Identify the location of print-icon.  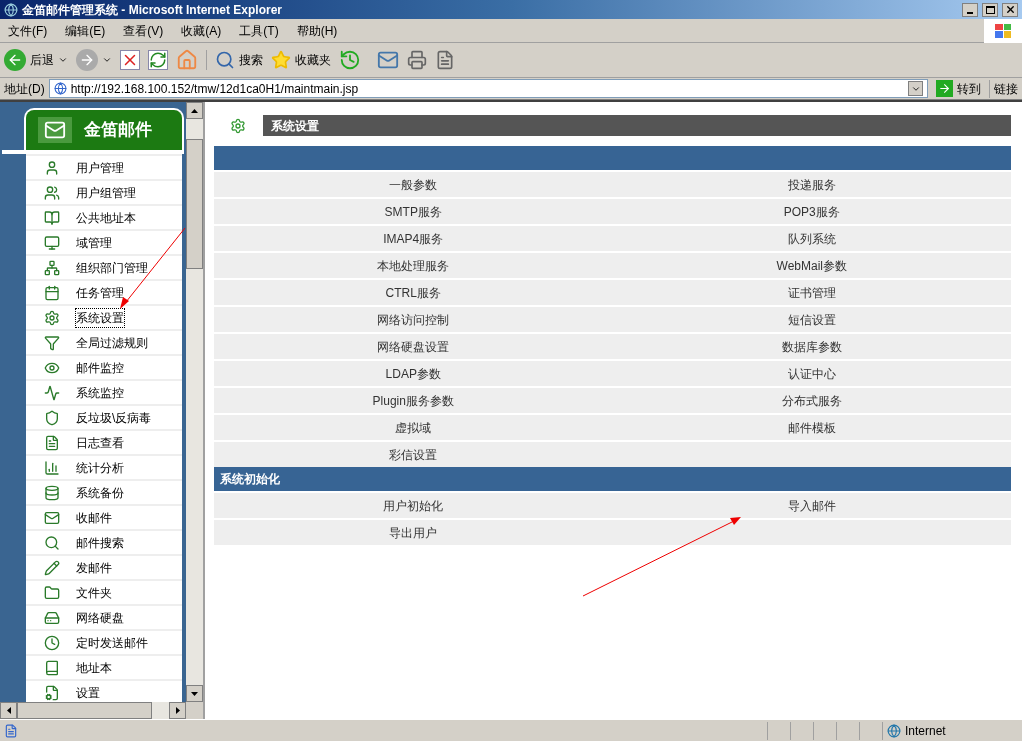
(417, 60).